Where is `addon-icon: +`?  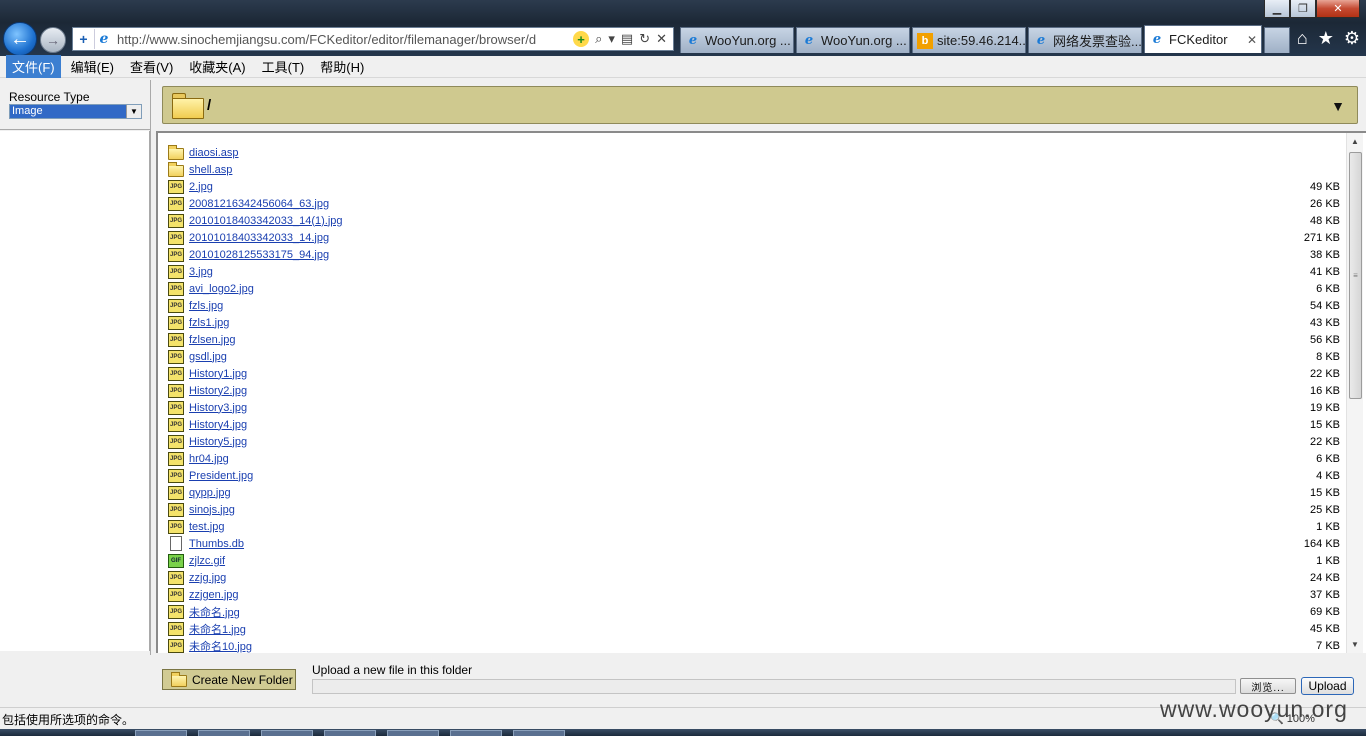 addon-icon: + is located at coordinates (581, 39).